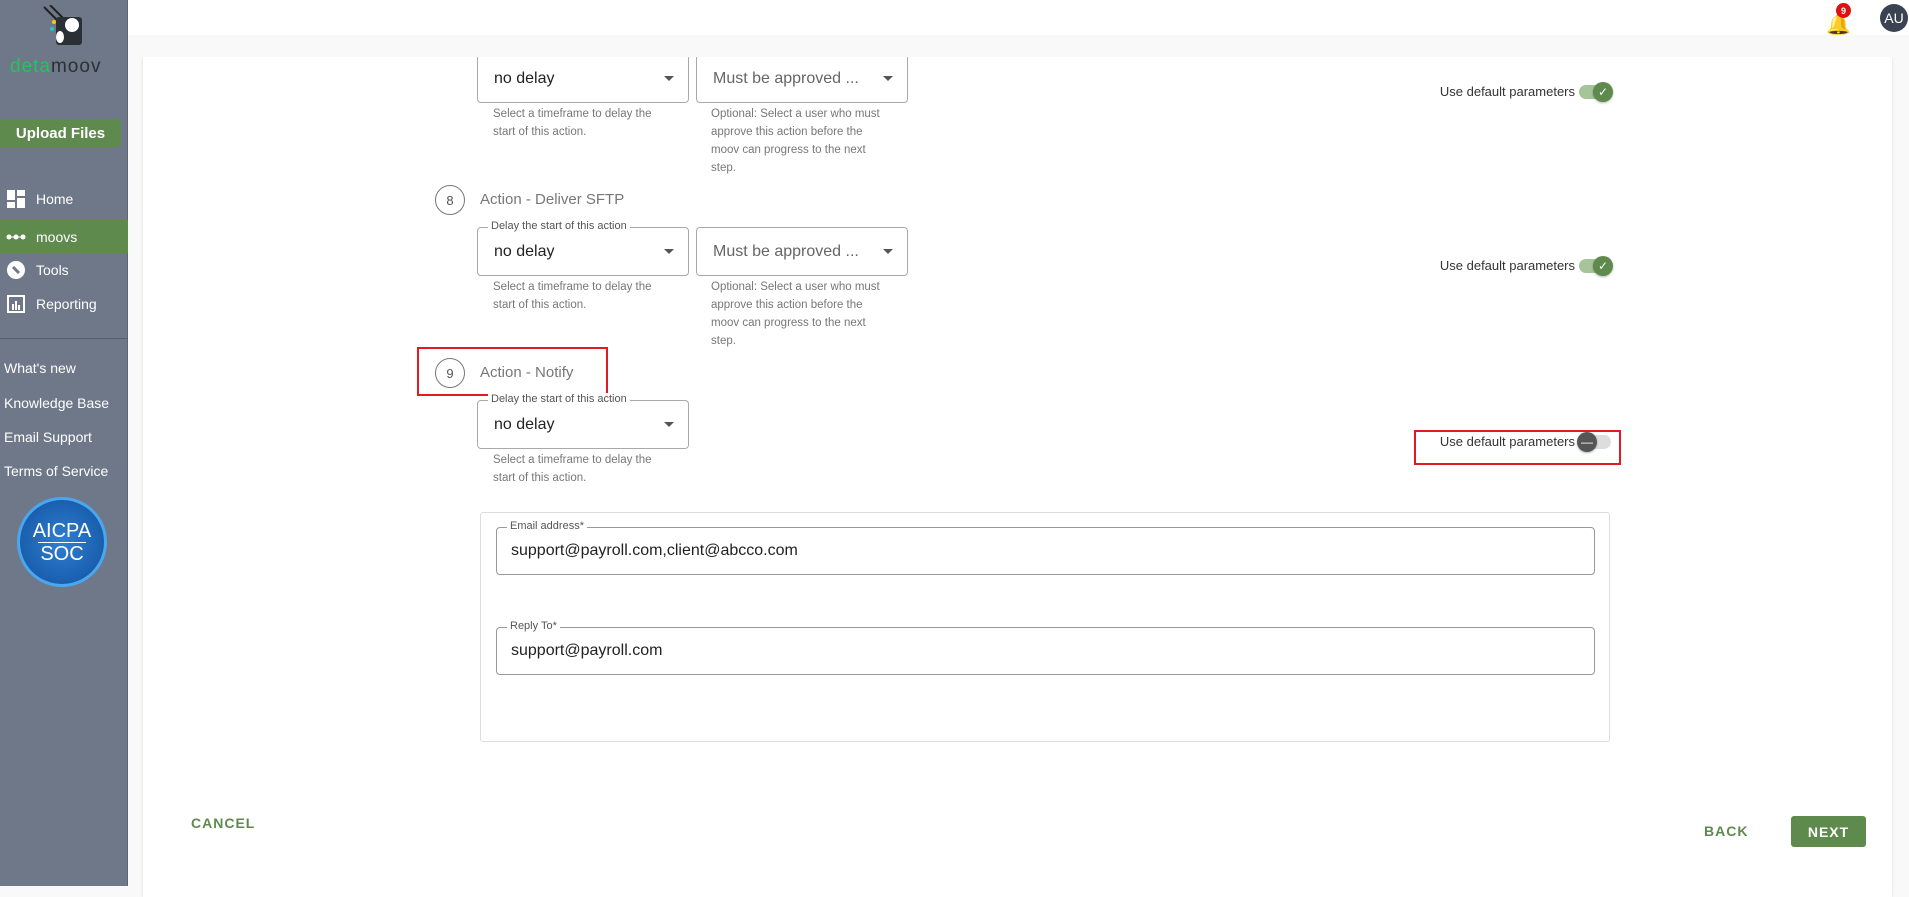 Image resolution: width=1909 pixels, height=897 pixels. I want to click on email-support-link: Email Support, so click(48, 437).